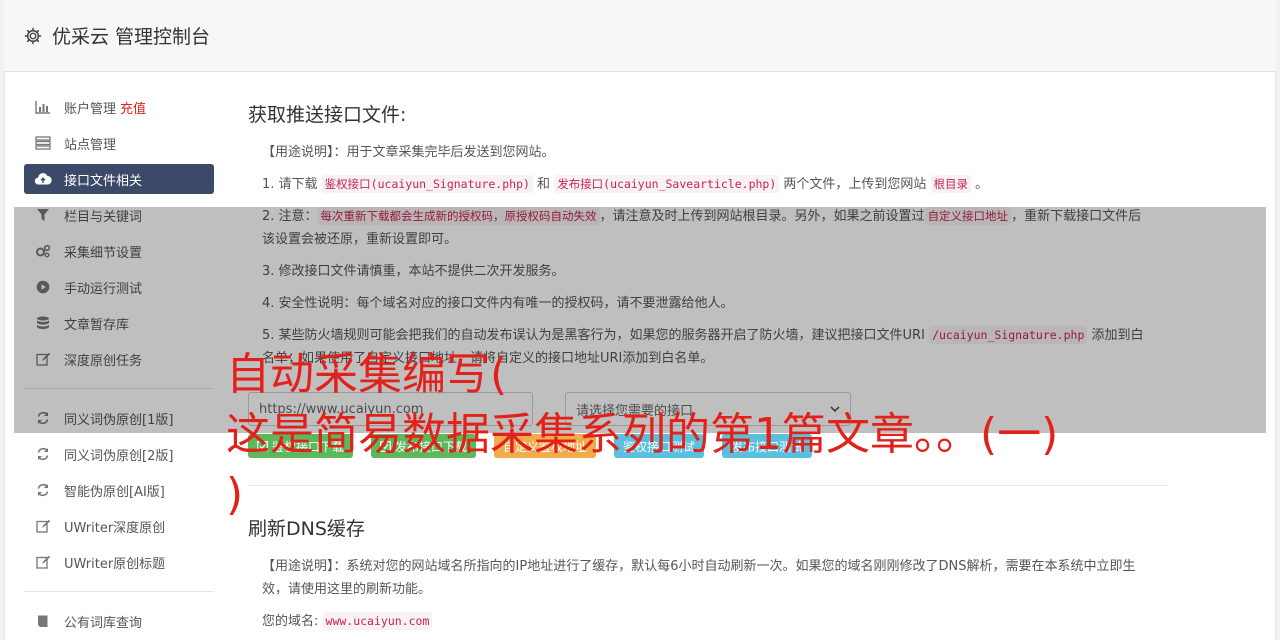 Image resolution: width=1280 pixels, height=640 pixels. What do you see at coordinates (980, 184) in the screenshot?
I see `step-text: 。` at bounding box center [980, 184].